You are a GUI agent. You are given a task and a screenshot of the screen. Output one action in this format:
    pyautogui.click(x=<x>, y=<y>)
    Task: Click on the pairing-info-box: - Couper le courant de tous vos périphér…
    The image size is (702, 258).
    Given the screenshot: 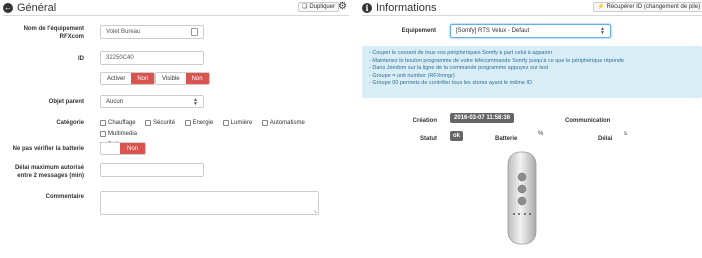 What is the action you would take?
    pyautogui.click(x=532, y=72)
    